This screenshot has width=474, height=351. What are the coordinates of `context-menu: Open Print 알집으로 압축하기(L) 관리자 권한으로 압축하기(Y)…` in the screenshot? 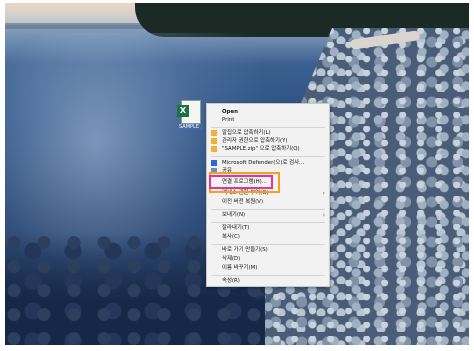 It's located at (268, 195).